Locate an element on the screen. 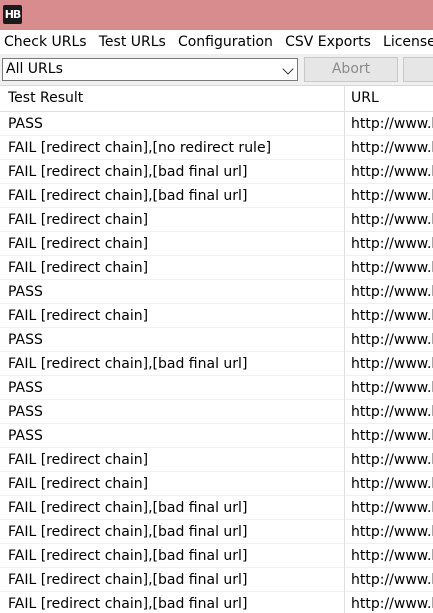 Image resolution: width=433 pixels, height=613 pixels. column-header-url: URL is located at coordinates (392, 98).